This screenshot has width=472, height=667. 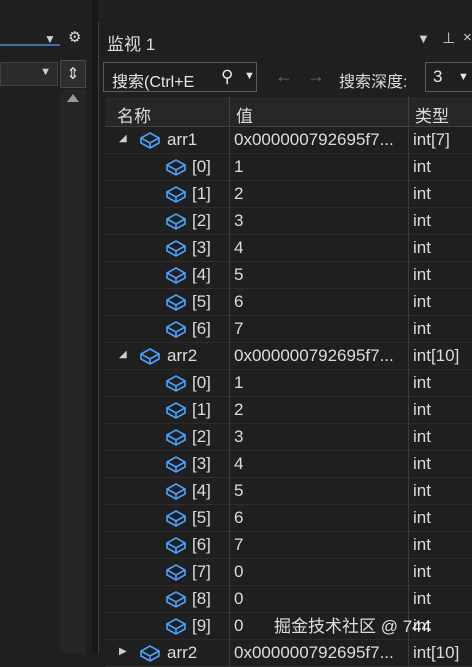 What do you see at coordinates (448, 77) in the screenshot?
I see `depth-select: 3 ▼` at bounding box center [448, 77].